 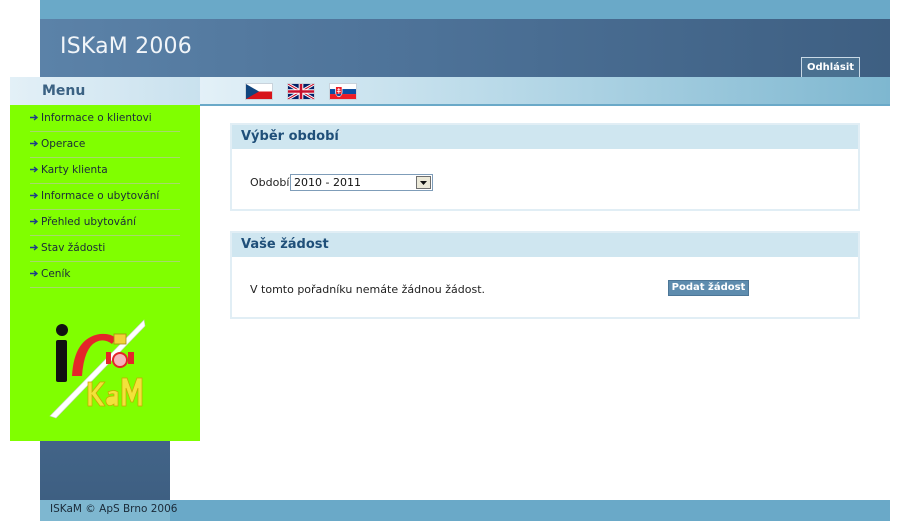 I want to click on top-strip, so click(x=465, y=9).